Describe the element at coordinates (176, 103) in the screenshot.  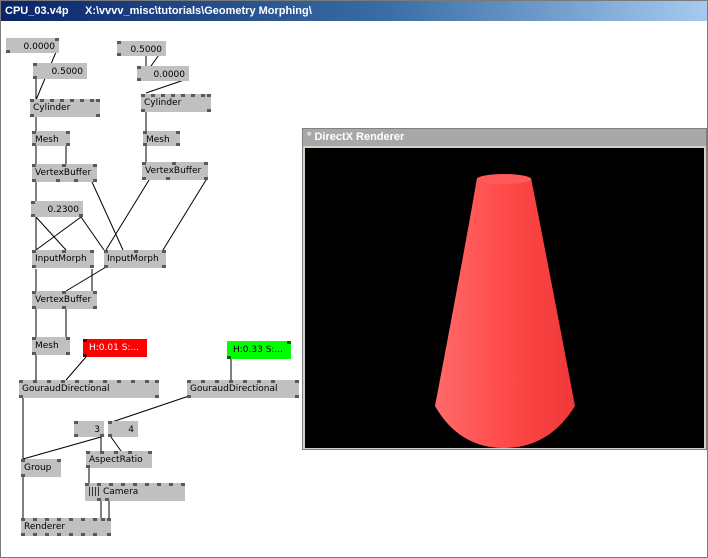
I see `node-cylinder: Cylinder` at that location.